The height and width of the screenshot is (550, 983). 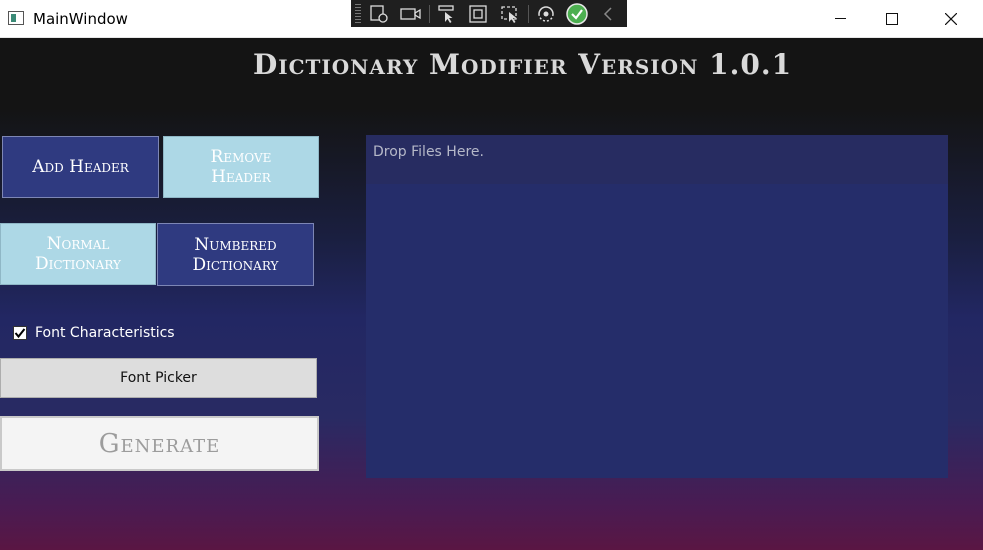 I want to click on drag-grip-icon, so click(x=358, y=13).